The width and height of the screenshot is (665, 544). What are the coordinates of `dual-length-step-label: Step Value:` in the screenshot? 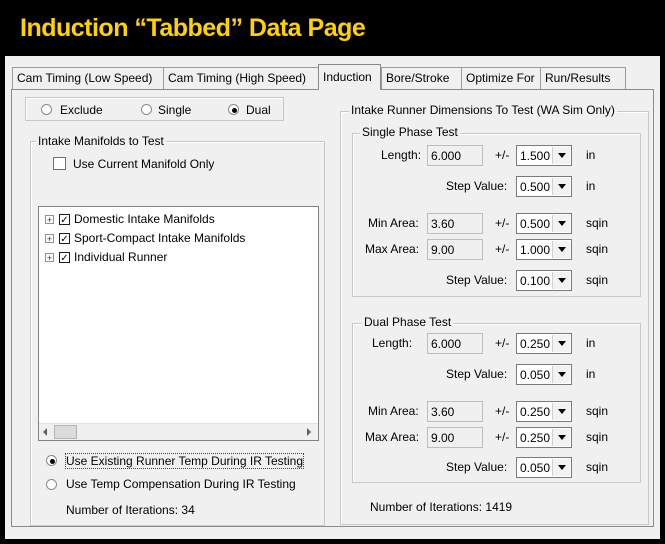 It's located at (477, 374).